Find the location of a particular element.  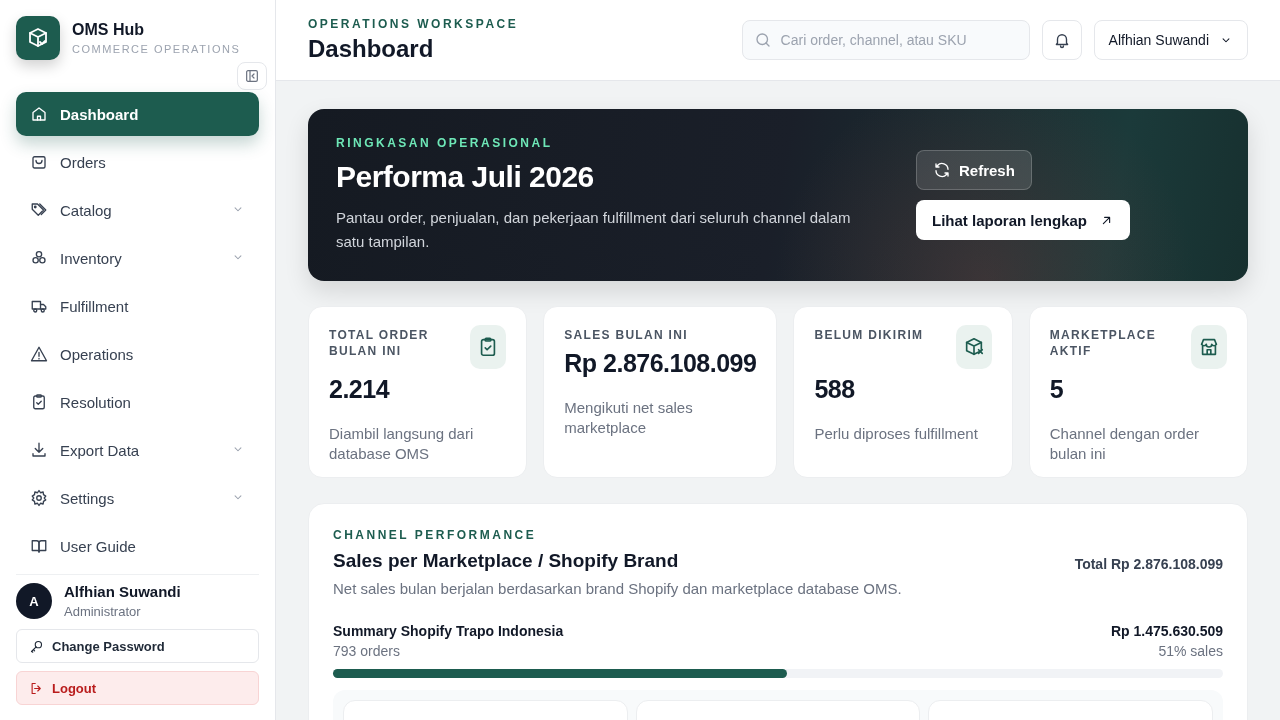

logout-icon is located at coordinates (36, 688).